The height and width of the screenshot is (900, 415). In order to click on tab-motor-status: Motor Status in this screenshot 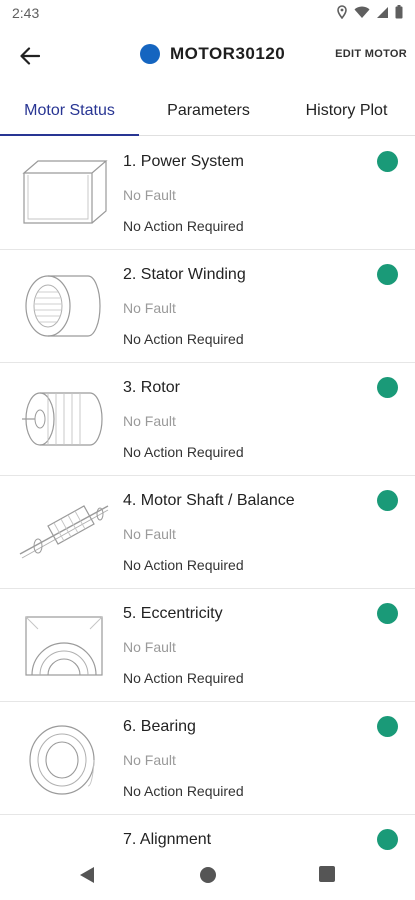, I will do `click(69, 111)`.